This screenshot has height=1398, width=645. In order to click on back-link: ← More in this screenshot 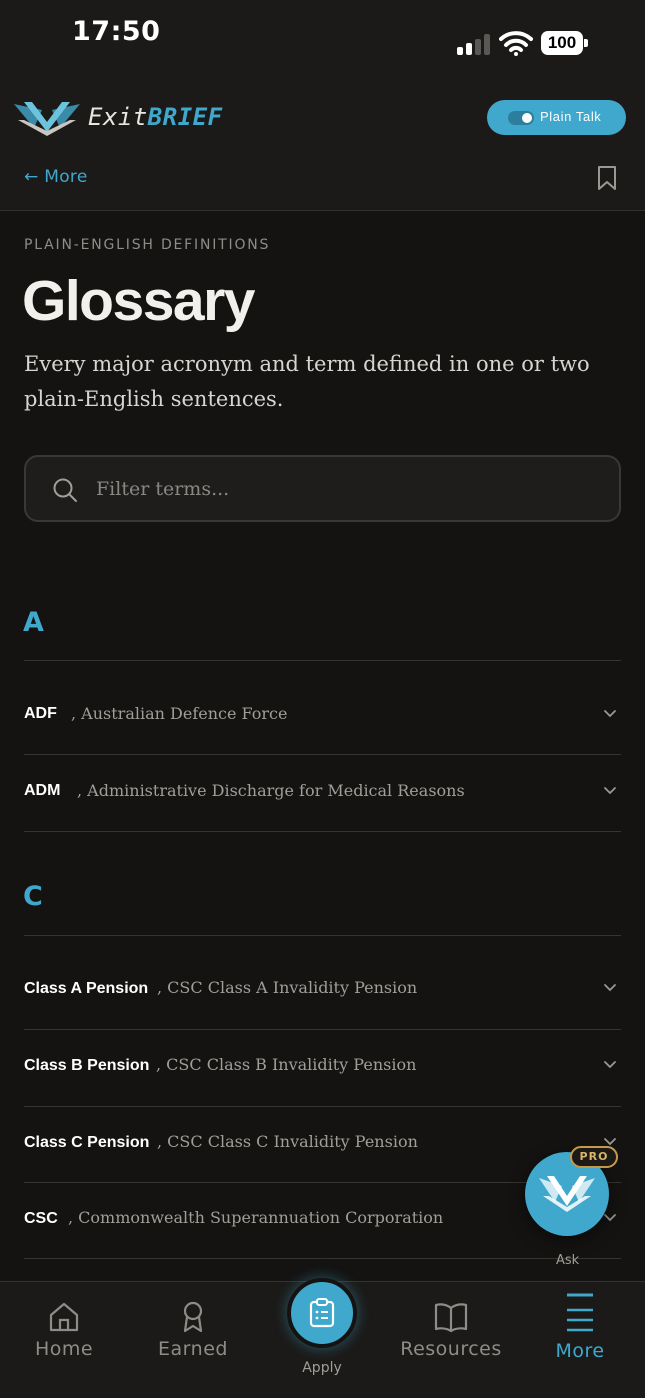, I will do `click(56, 177)`.